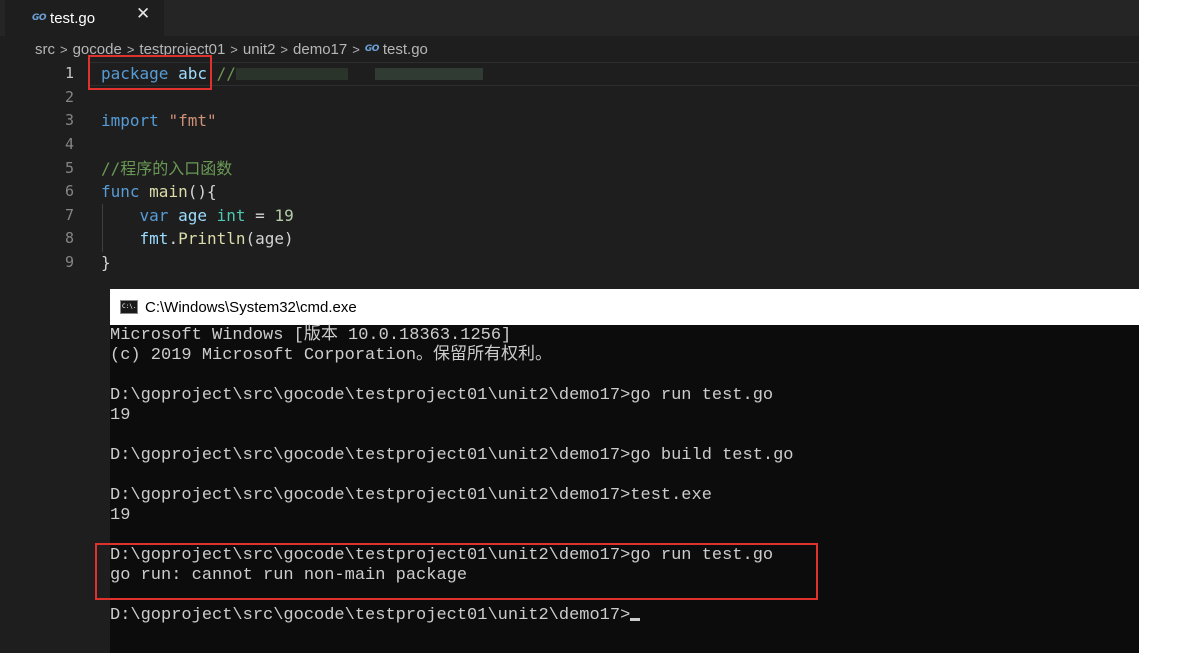 The height and width of the screenshot is (664, 1186). What do you see at coordinates (168, 192) in the screenshot?
I see `function-name: main` at bounding box center [168, 192].